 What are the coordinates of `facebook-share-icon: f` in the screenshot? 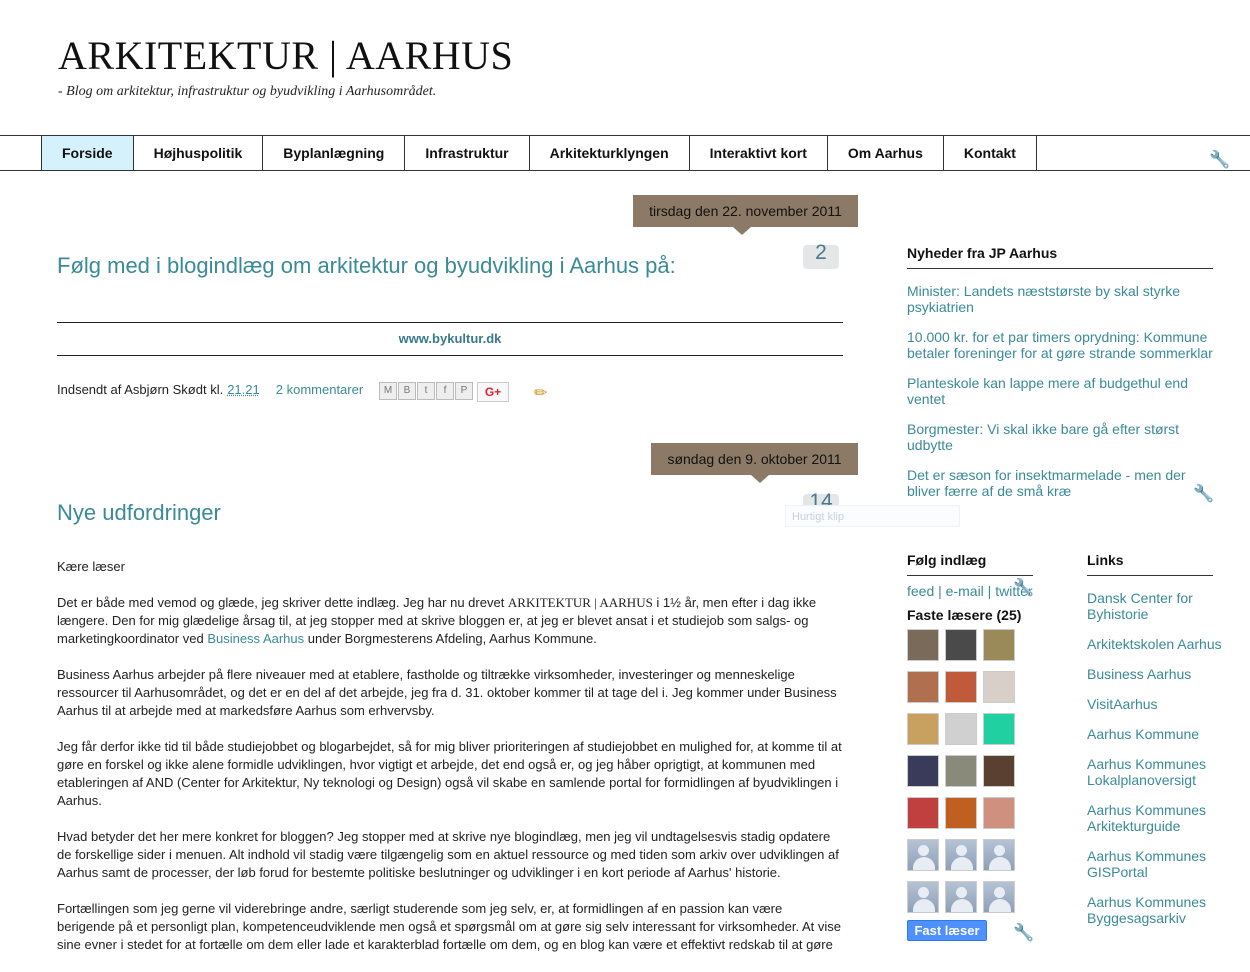 It's located at (445, 391).